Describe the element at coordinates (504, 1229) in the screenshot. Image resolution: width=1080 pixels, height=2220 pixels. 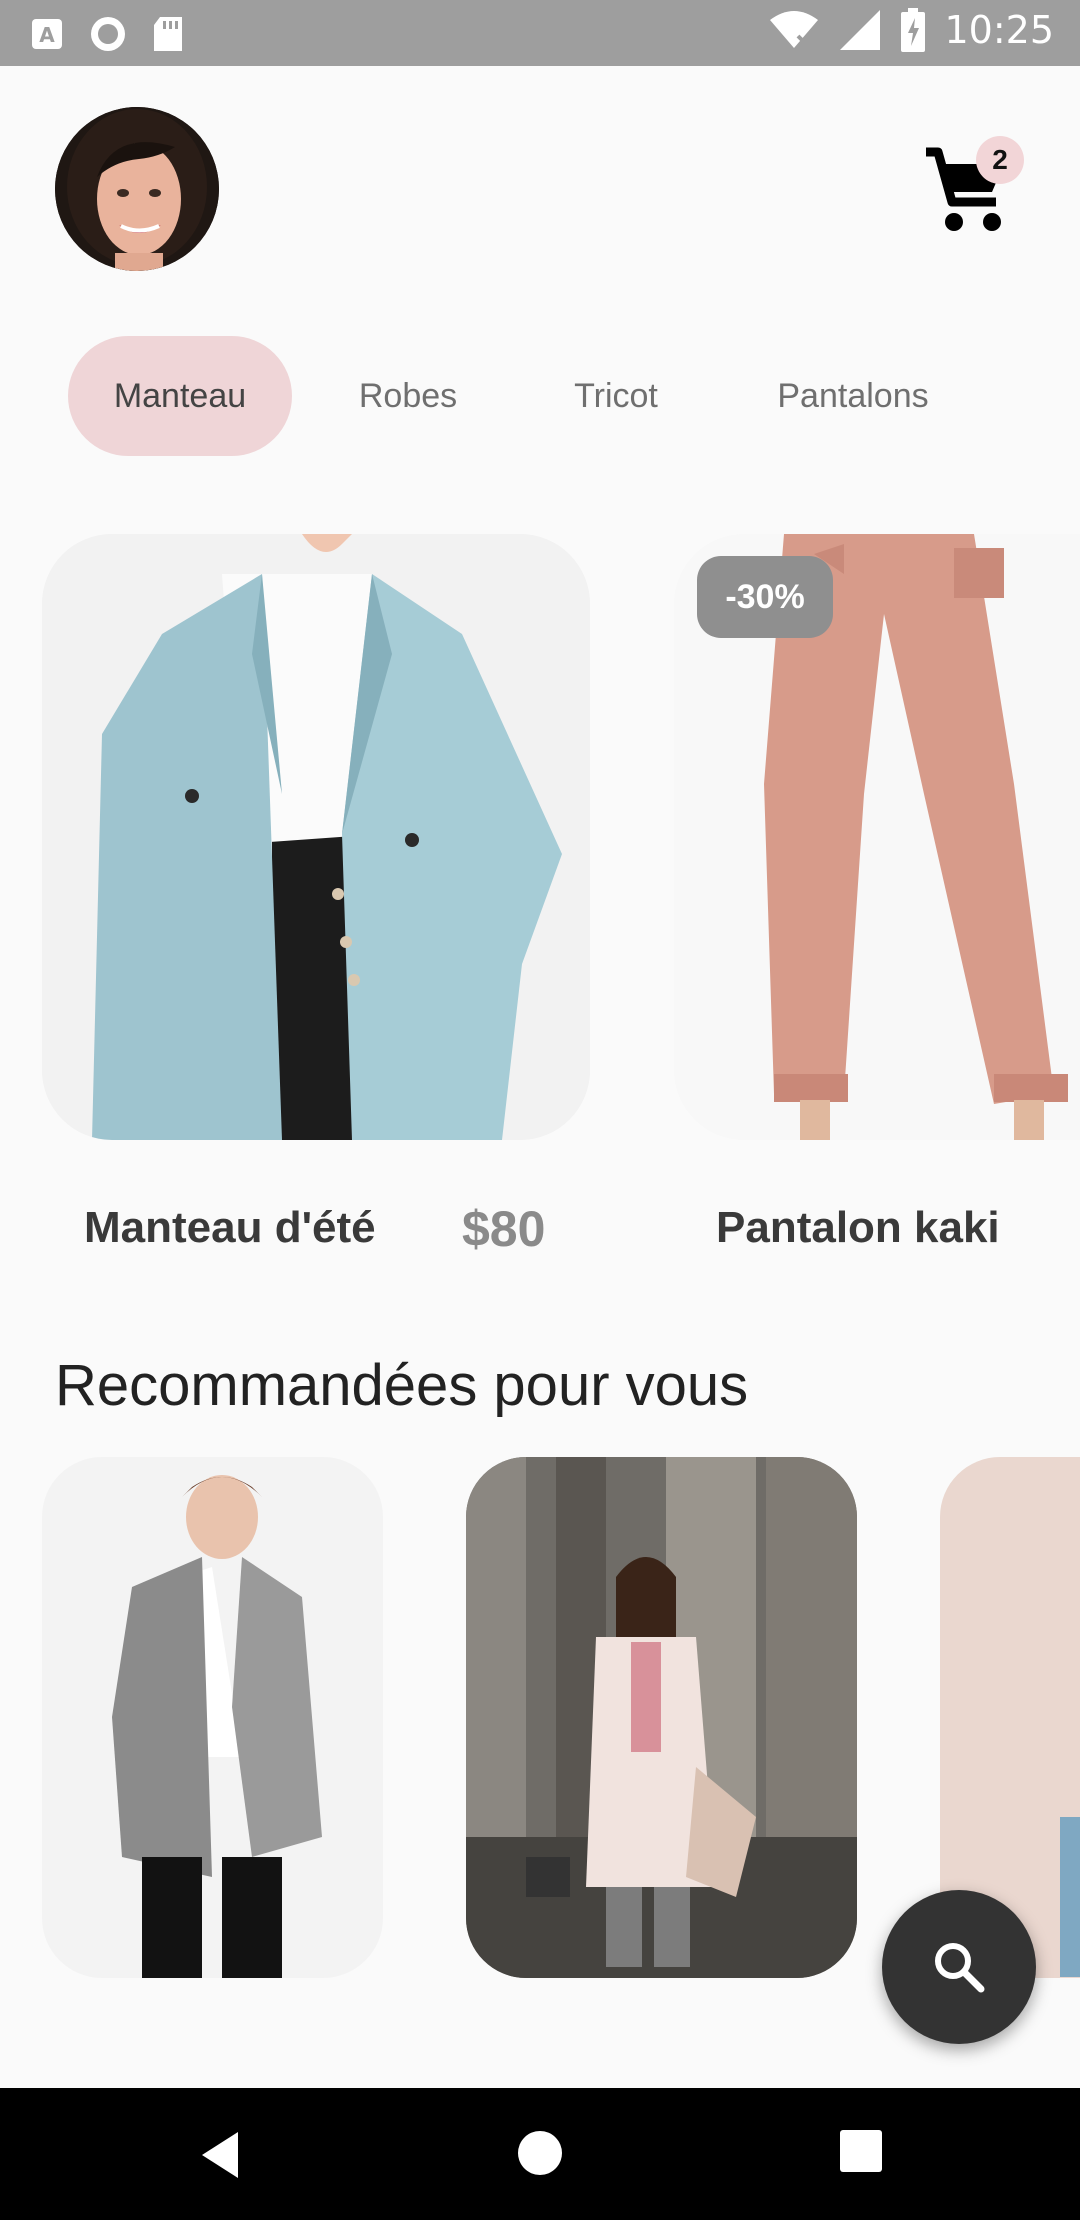
I see `product-price: $80` at that location.